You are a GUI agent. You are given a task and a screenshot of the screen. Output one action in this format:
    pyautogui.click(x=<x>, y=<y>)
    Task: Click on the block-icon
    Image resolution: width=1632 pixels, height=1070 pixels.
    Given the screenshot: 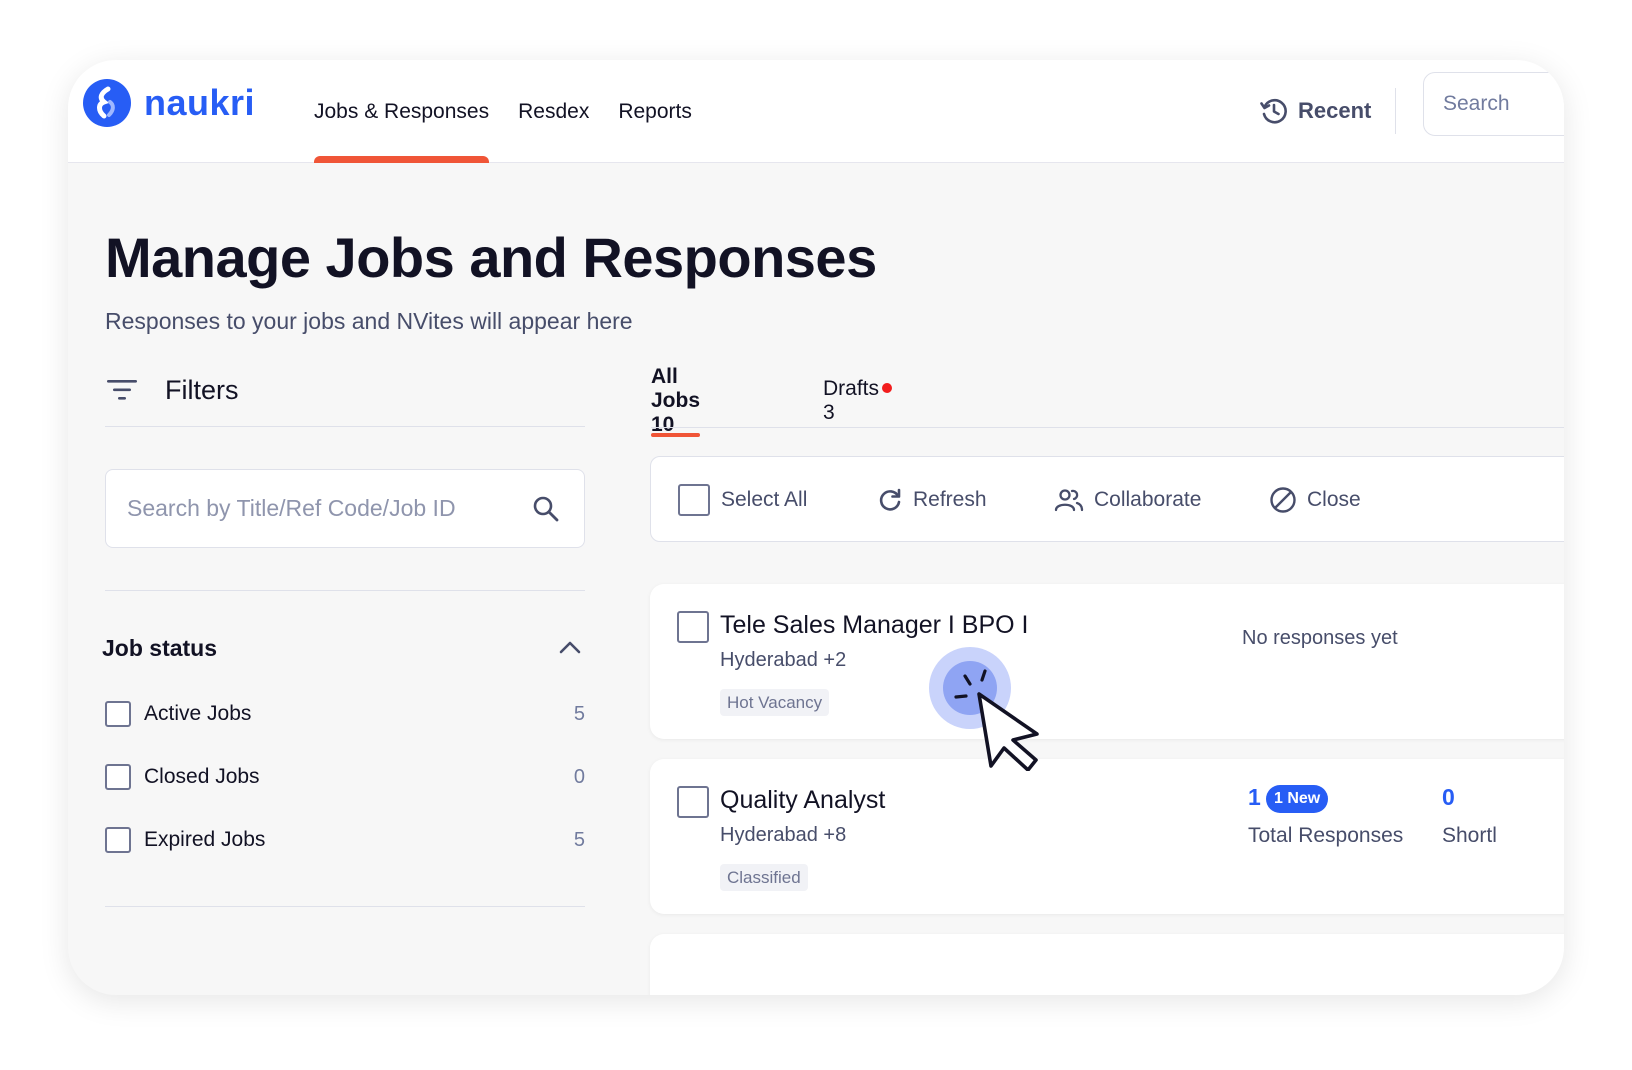 What is the action you would take?
    pyautogui.click(x=1283, y=500)
    